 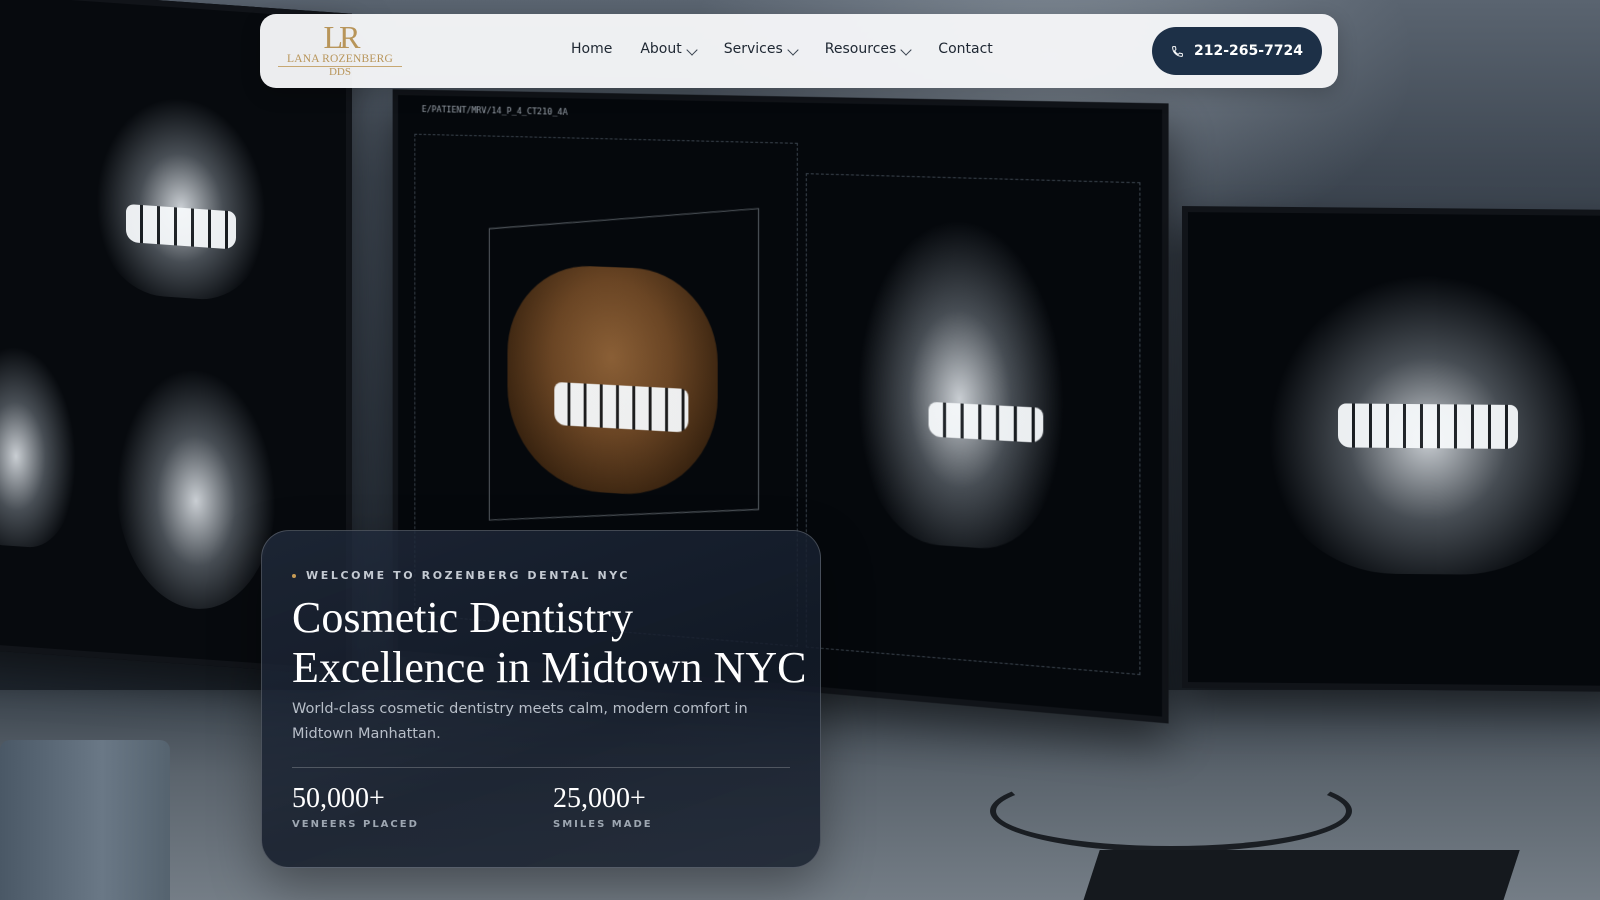 I want to click on nav-item-about: About, so click(x=669, y=49).